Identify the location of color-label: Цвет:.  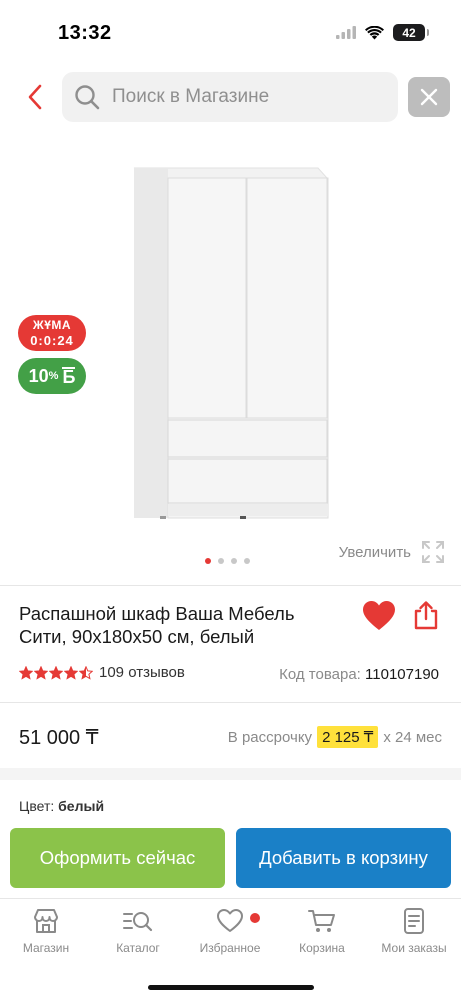
(37, 806).